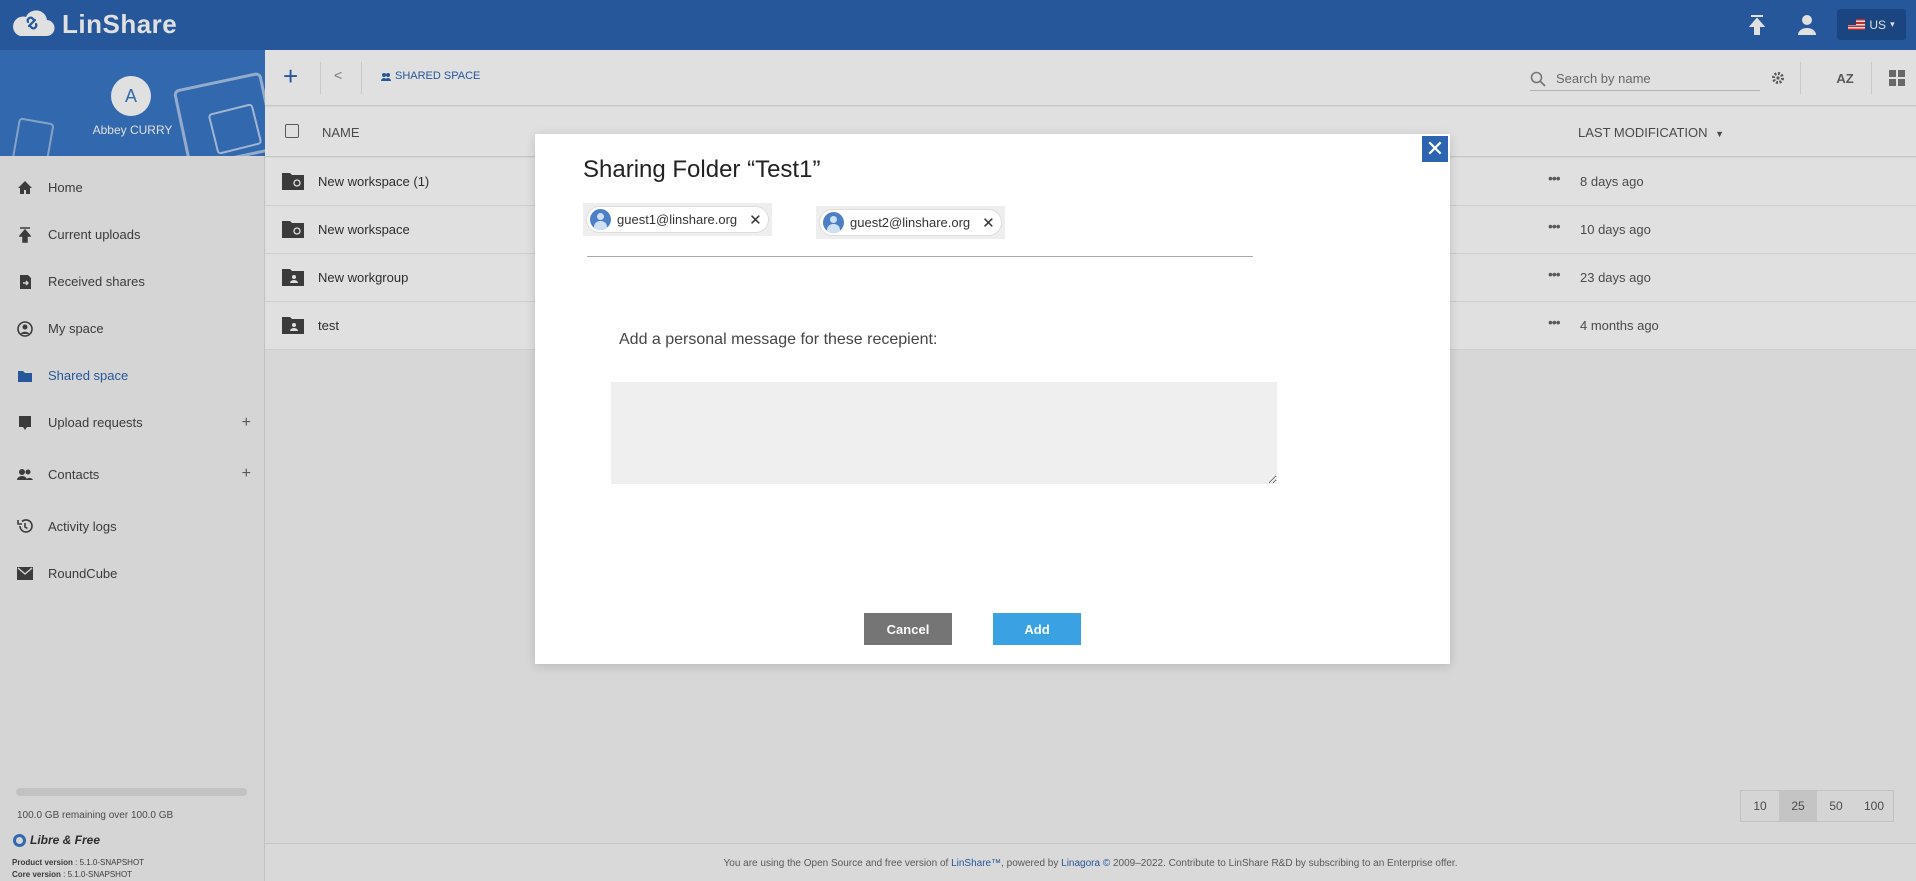  I want to click on dialog-title: Sharing Folder “Test1”, so click(702, 169).